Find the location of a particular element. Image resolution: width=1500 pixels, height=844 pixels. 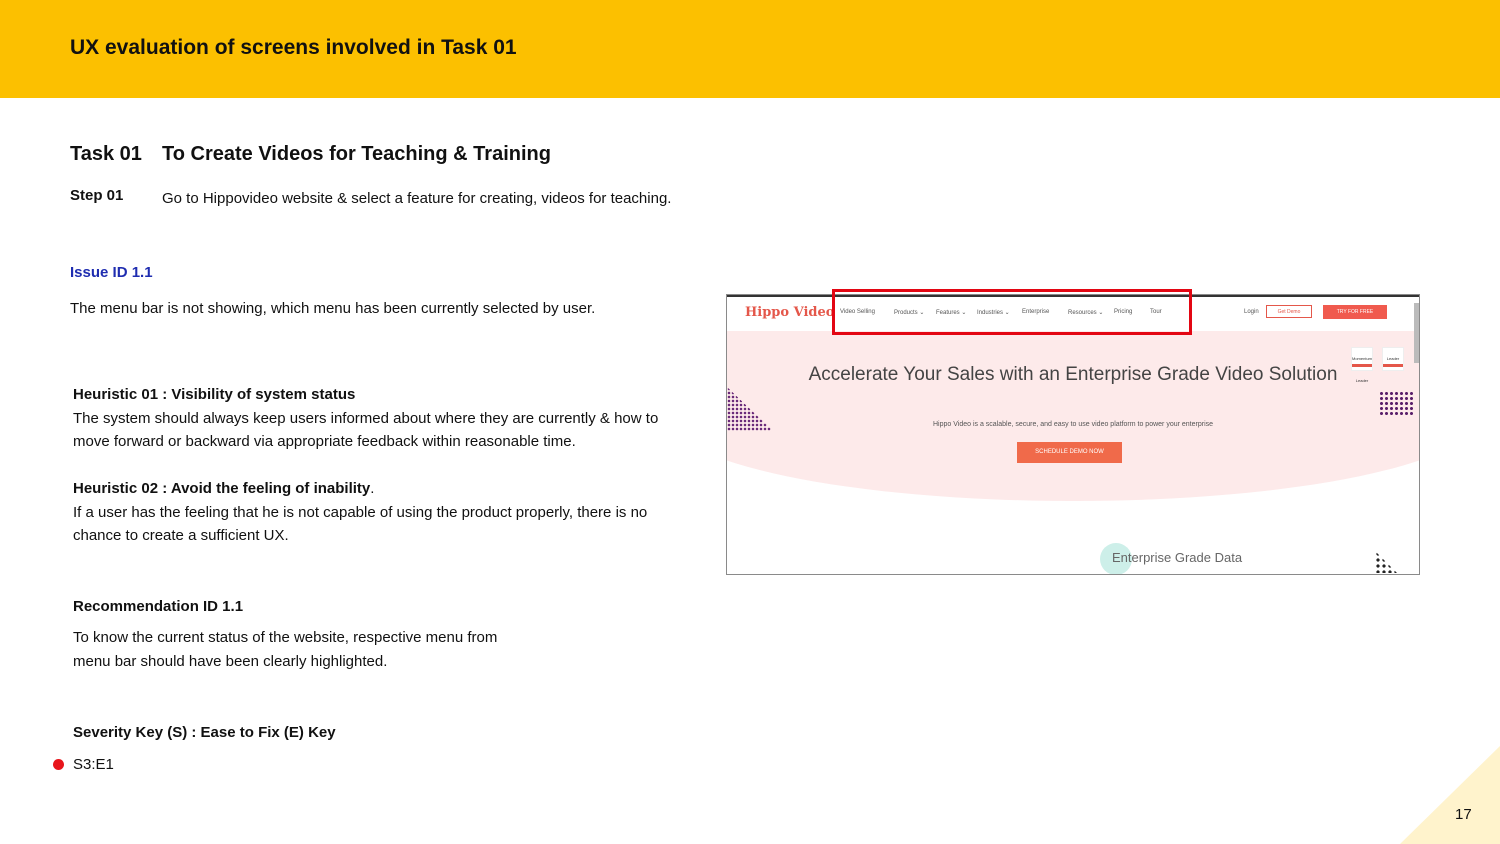

menu-highlight-box is located at coordinates (1012, 312).